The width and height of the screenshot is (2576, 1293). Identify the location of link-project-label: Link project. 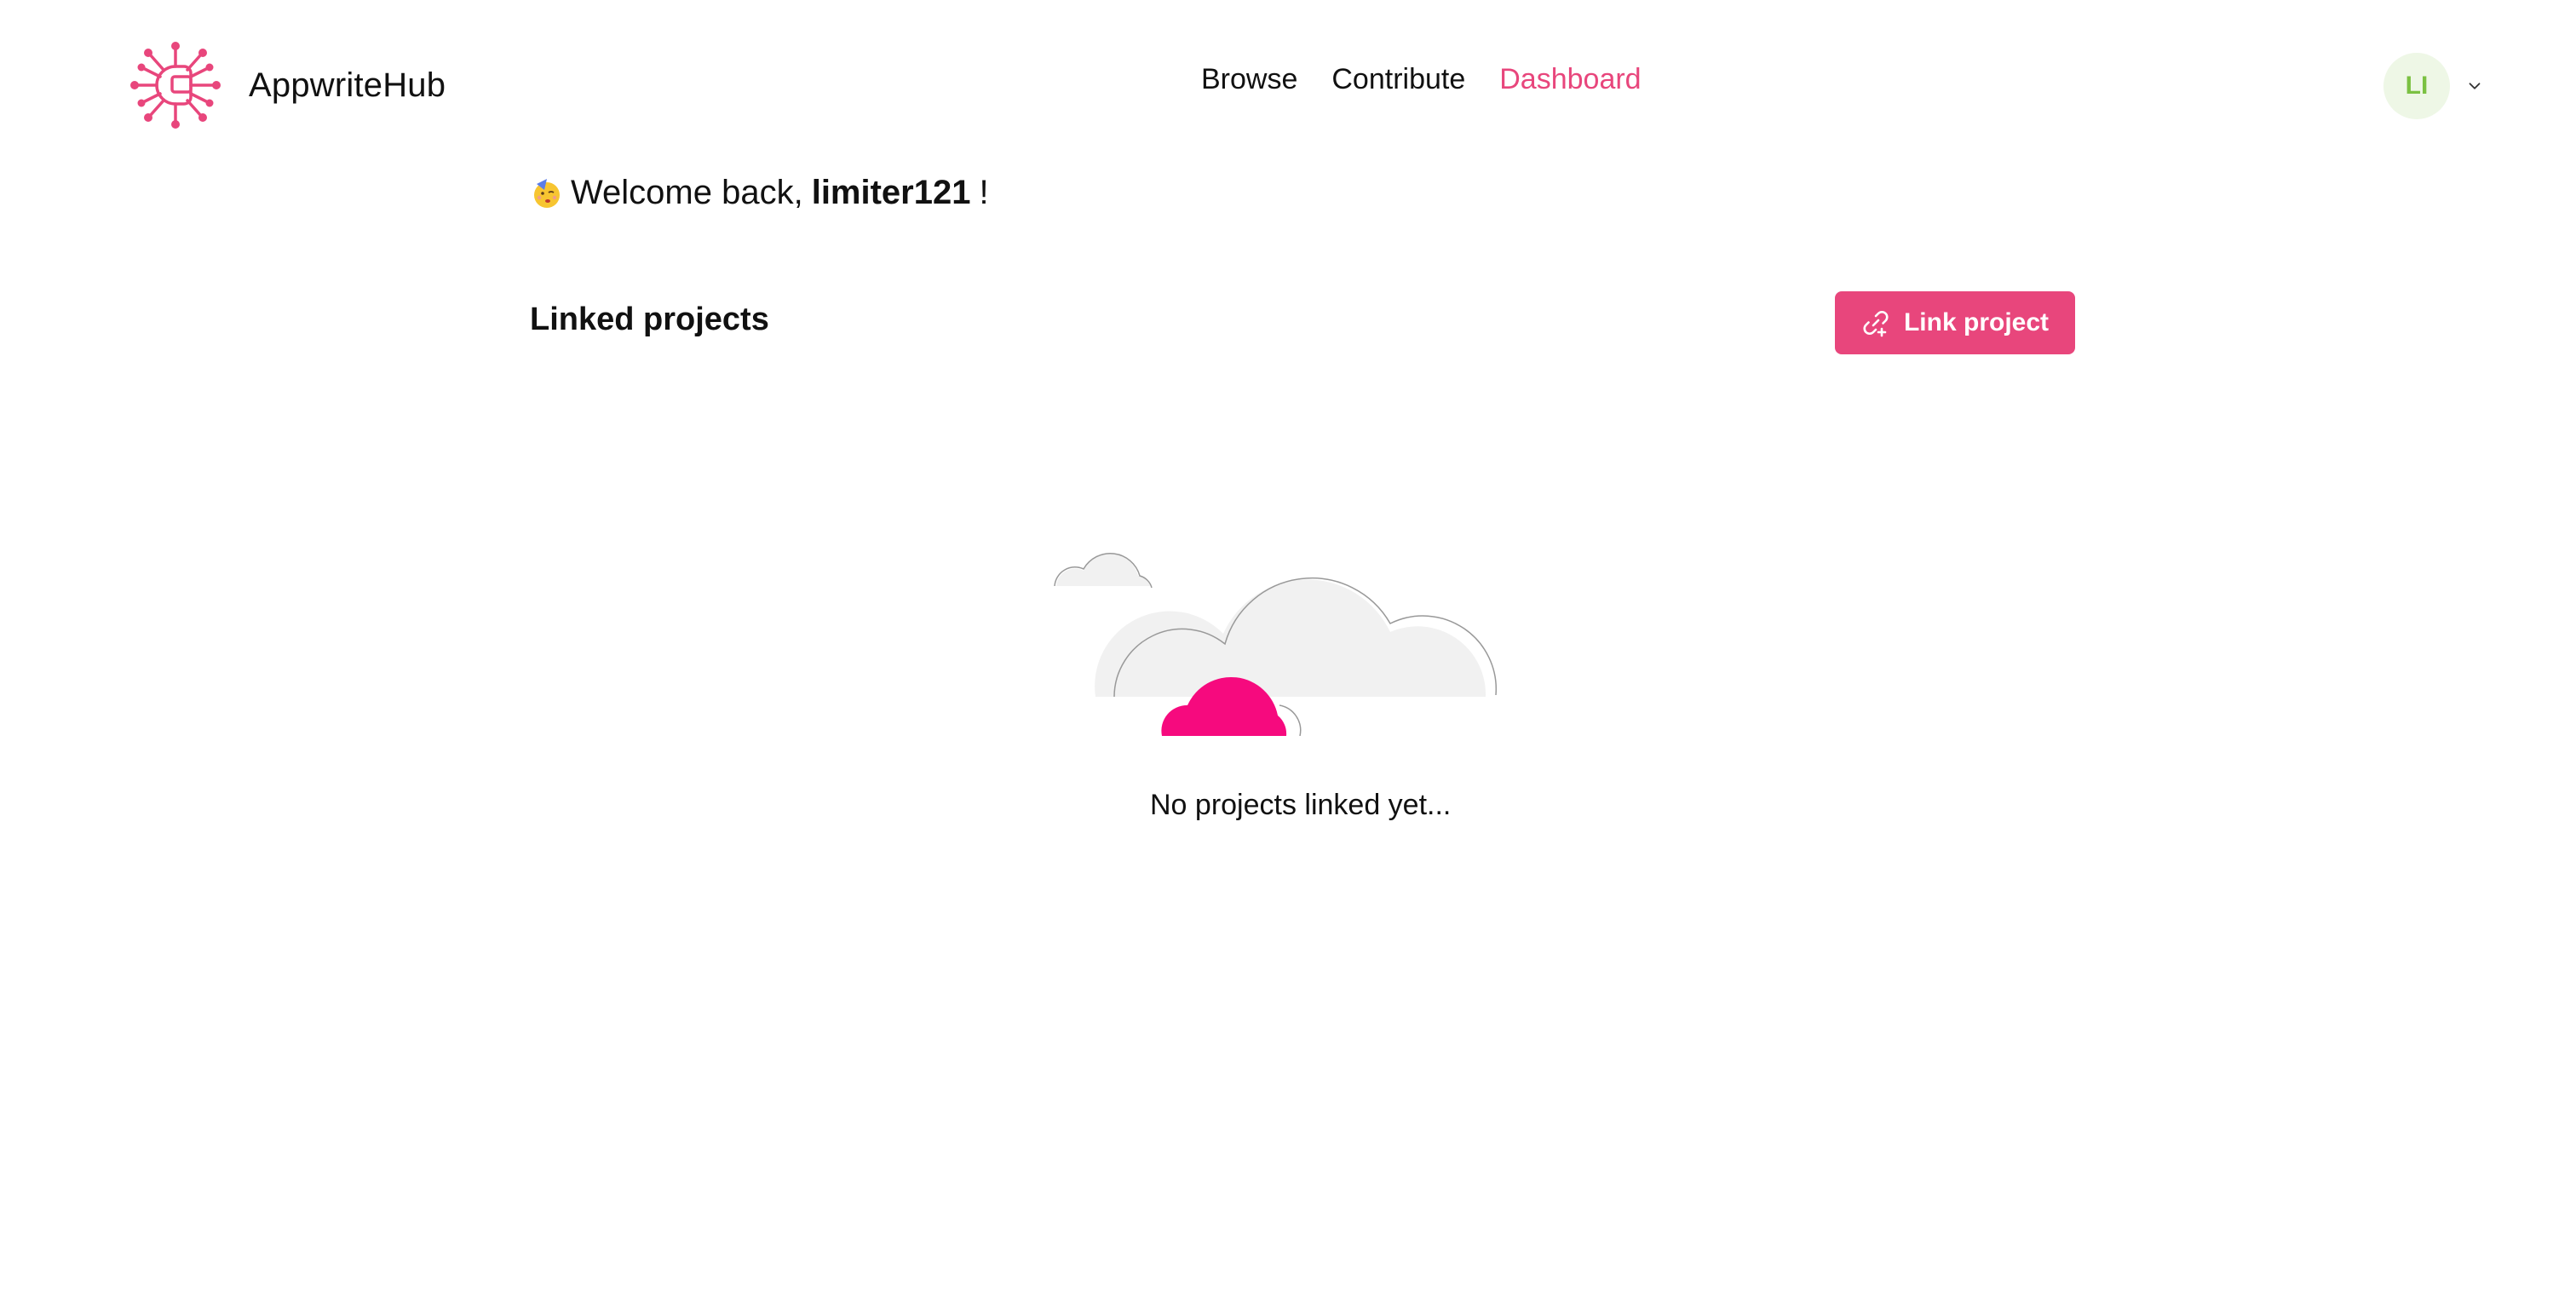
(1977, 322).